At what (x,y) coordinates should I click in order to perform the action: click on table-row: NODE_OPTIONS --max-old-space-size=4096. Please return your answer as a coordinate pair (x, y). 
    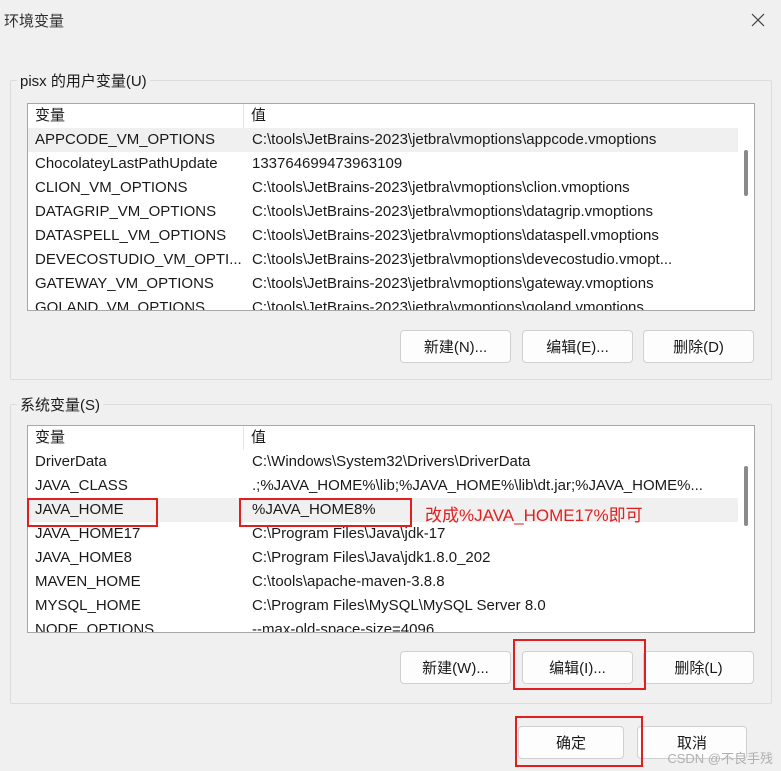
    Looking at the image, I should click on (391, 625).